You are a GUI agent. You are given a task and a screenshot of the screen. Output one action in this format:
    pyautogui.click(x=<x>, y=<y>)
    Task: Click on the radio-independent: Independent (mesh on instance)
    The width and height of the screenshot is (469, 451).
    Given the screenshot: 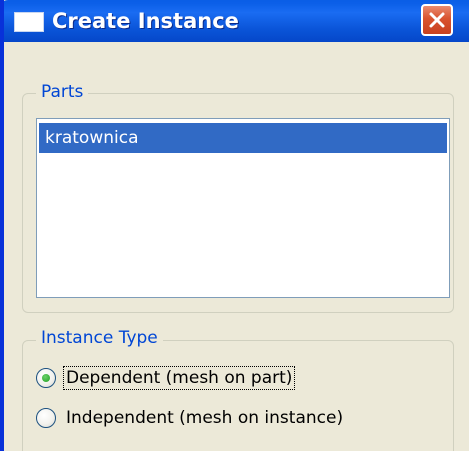 What is the action you would take?
    pyautogui.click(x=190, y=418)
    